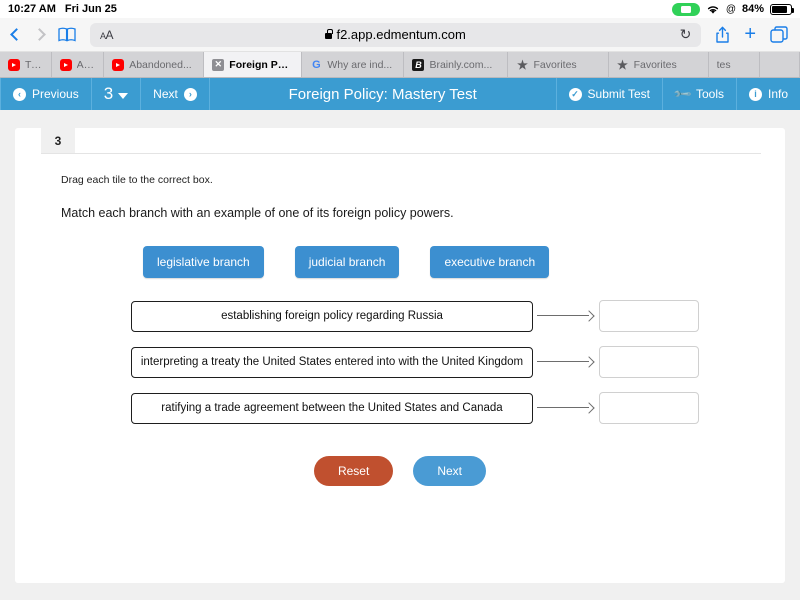 Image resolution: width=800 pixels, height=600 pixels. What do you see at coordinates (67, 34) in the screenshot?
I see `book-icon` at bounding box center [67, 34].